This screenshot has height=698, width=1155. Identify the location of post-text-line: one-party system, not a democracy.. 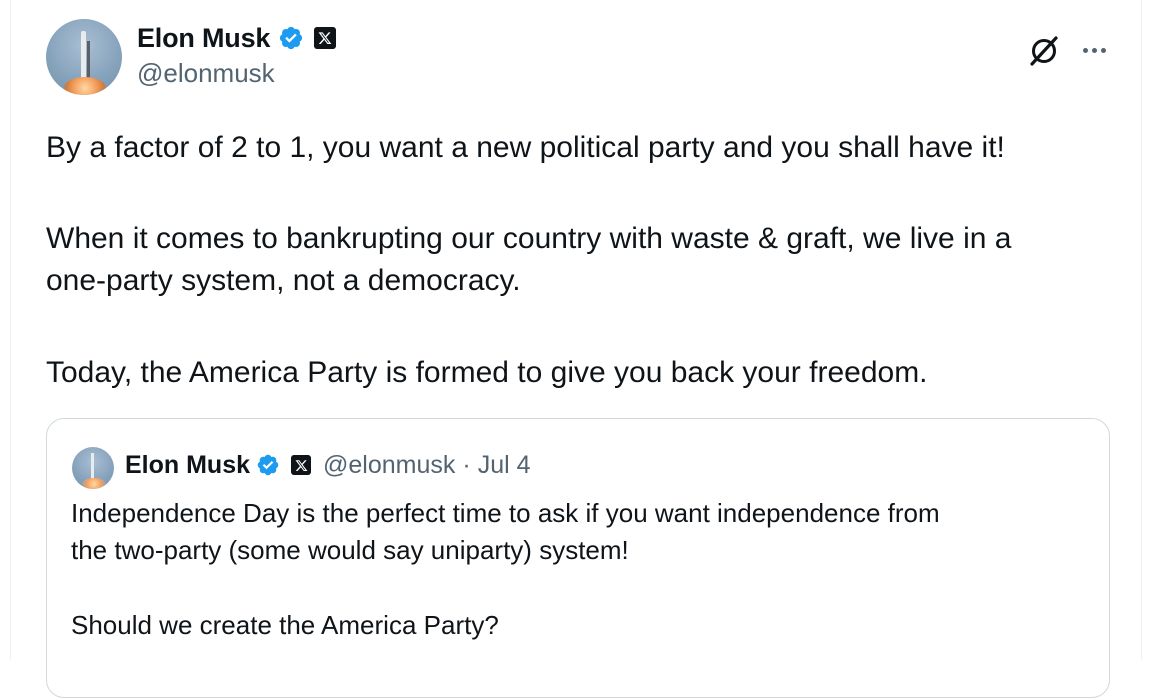
(283, 280).